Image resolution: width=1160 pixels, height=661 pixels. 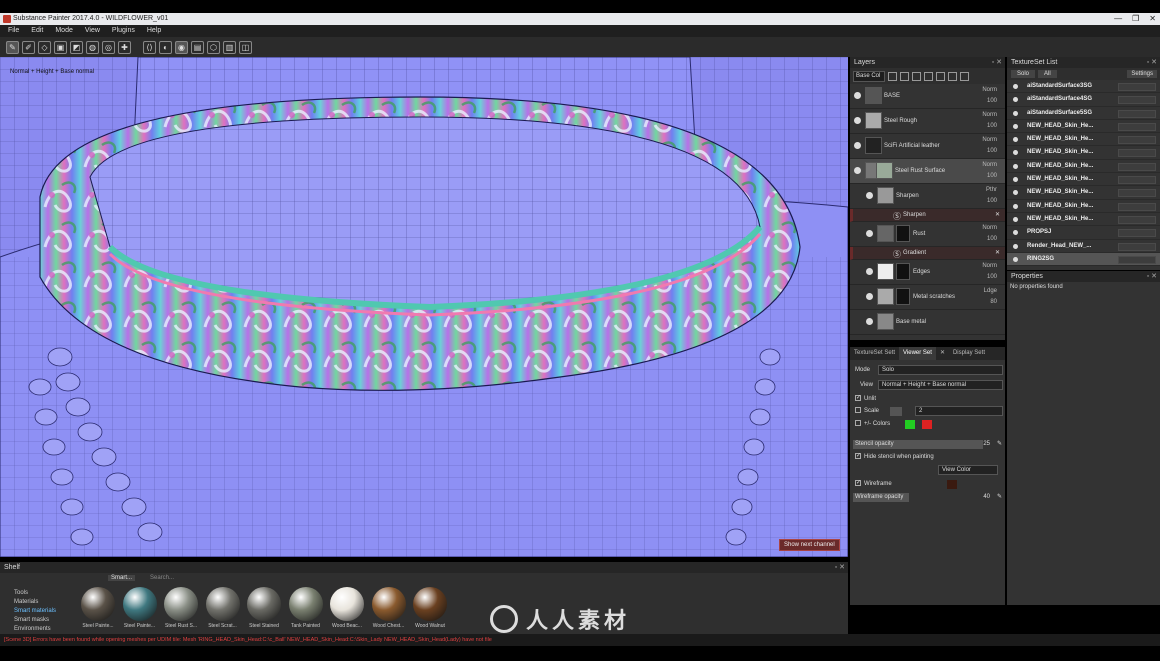 I want to click on menu-file: File, so click(x=13, y=31).